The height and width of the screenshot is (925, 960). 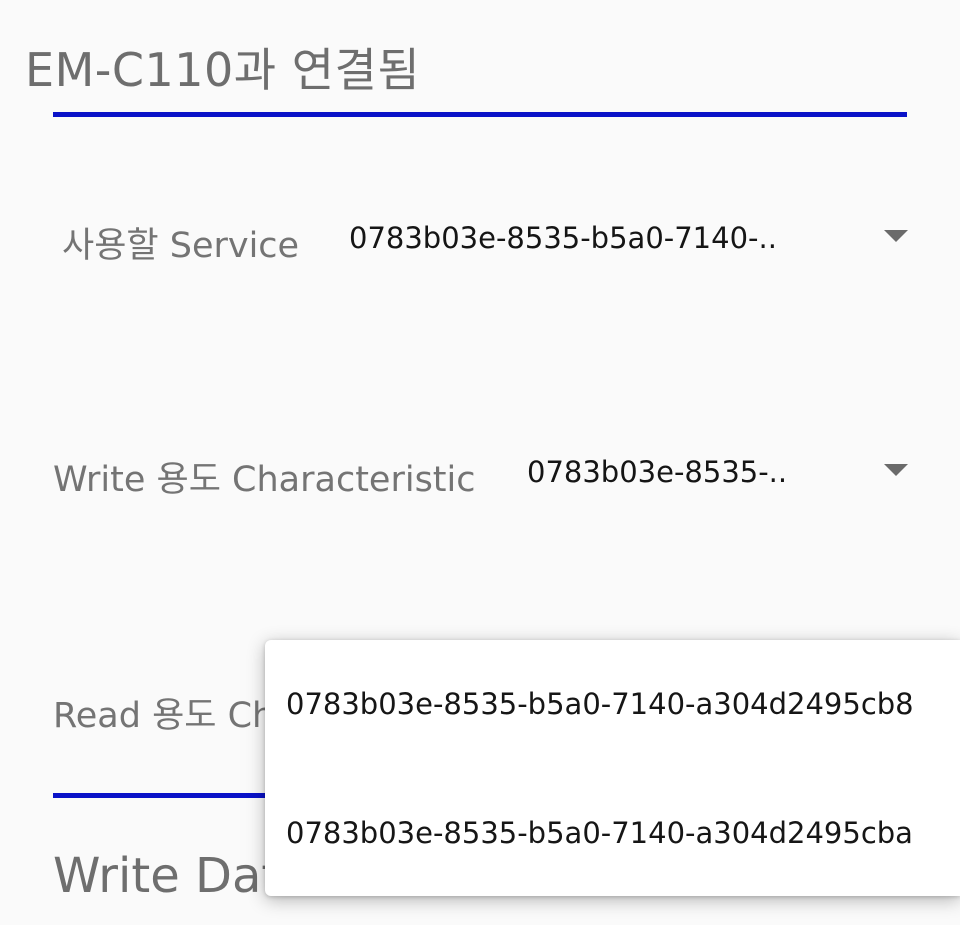 What do you see at coordinates (223, 70) in the screenshot?
I see `connection-title: EM-C110과 연결됨` at bounding box center [223, 70].